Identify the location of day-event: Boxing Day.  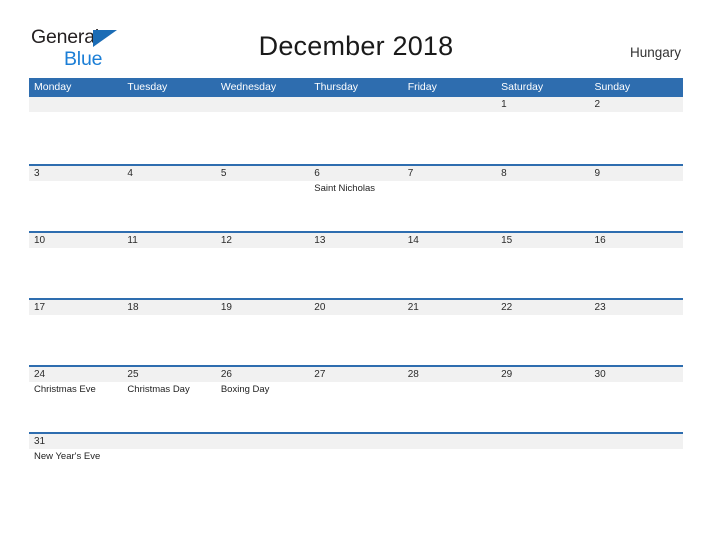
(262, 407).